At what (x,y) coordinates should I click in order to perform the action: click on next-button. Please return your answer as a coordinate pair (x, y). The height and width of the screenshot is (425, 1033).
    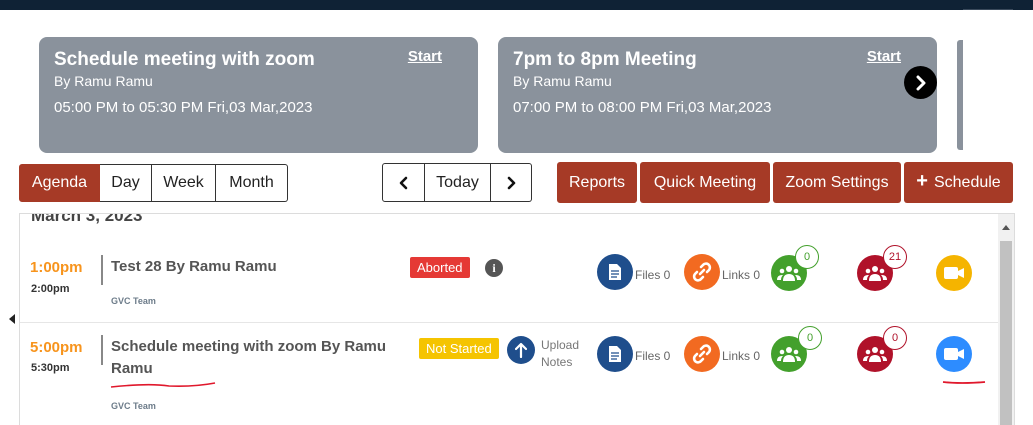
    Looking at the image, I should click on (511, 182).